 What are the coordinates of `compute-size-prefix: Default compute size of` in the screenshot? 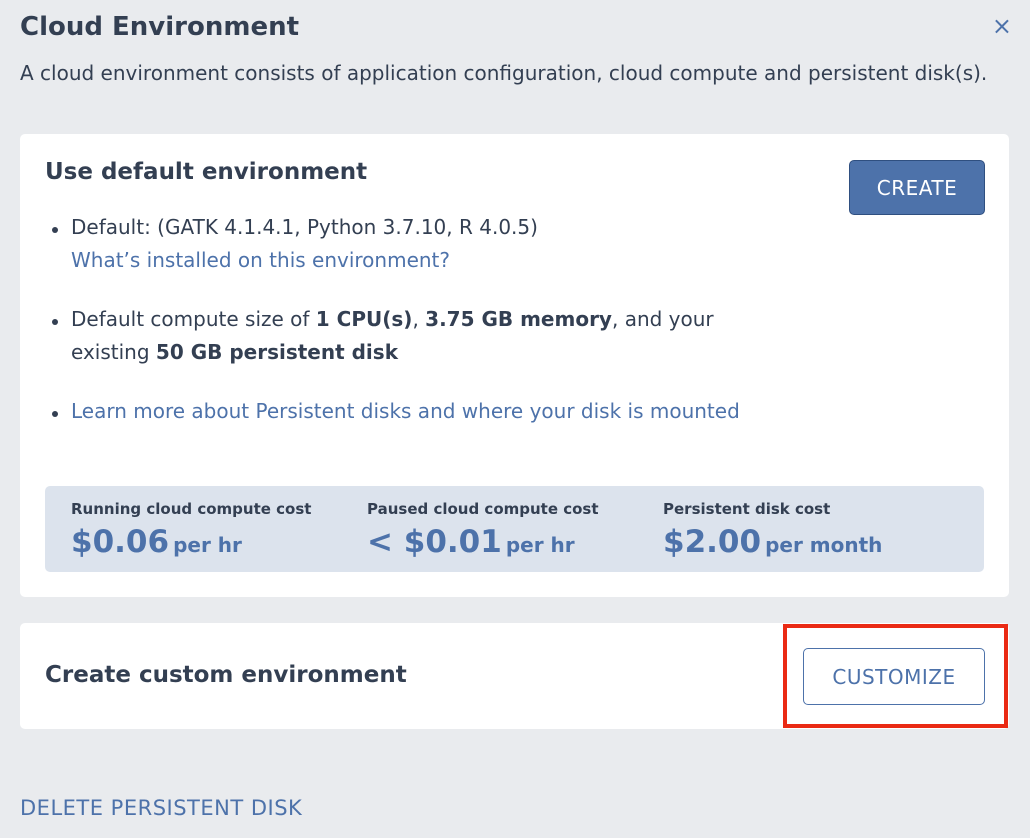 It's located at (193, 319).